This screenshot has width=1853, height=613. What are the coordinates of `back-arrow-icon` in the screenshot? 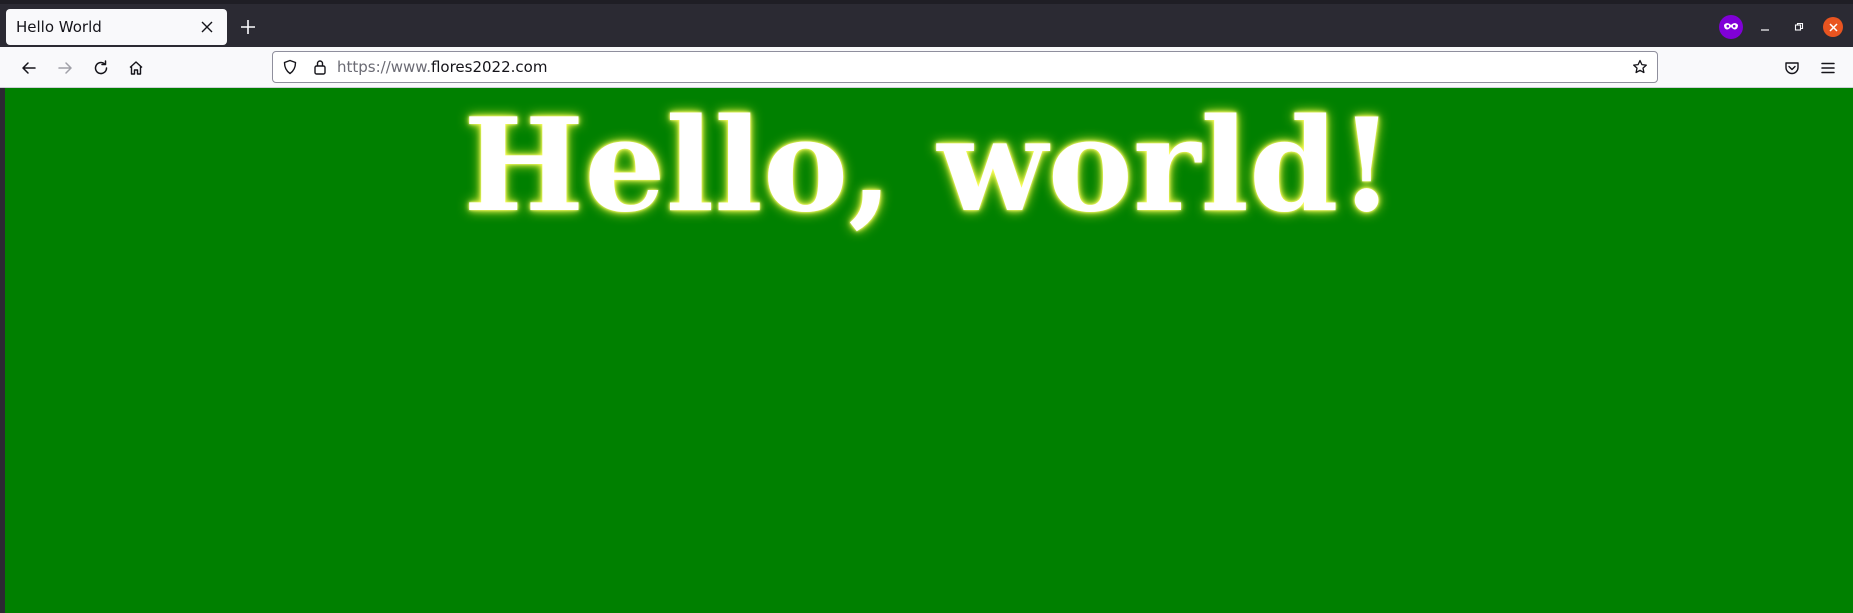 It's located at (29, 68).